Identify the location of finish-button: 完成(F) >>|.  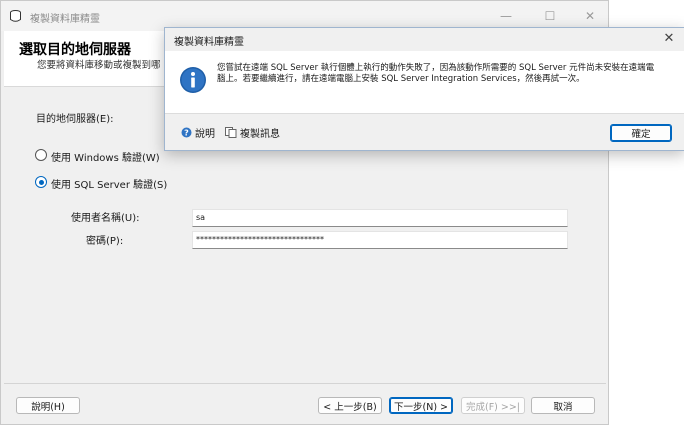
(493, 405).